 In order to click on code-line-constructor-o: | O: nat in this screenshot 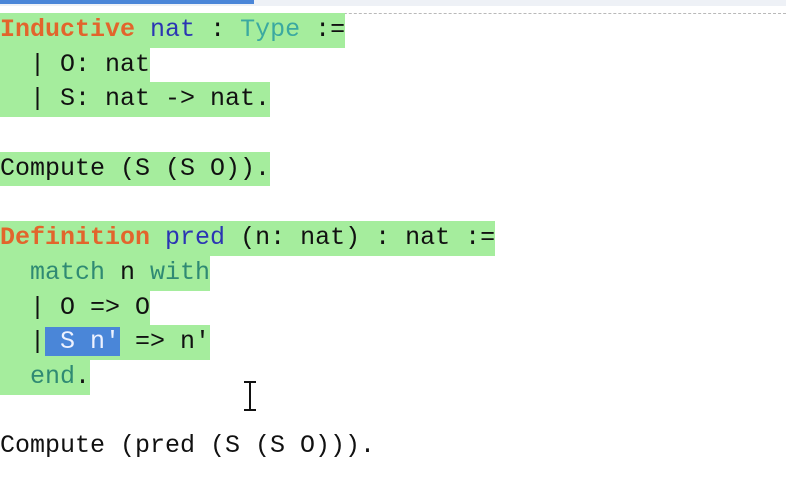, I will do `click(75, 65)`.